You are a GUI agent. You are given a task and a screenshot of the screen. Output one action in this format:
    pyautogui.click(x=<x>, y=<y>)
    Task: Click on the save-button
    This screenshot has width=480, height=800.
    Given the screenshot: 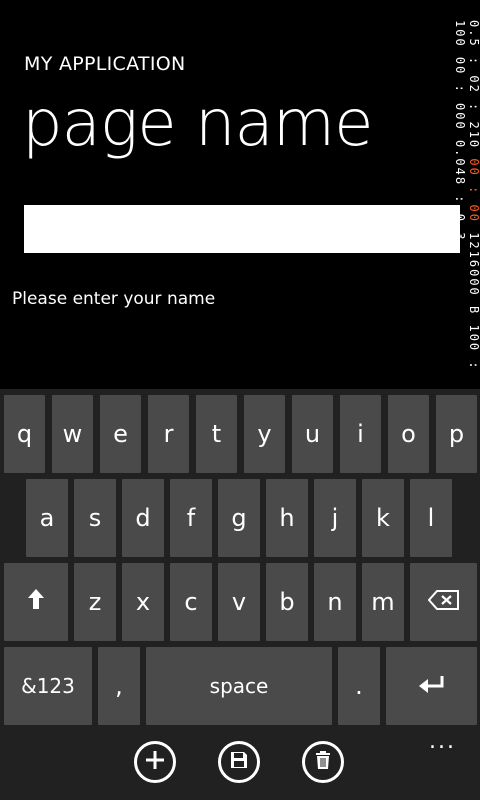 What is the action you would take?
    pyautogui.click(x=239, y=762)
    